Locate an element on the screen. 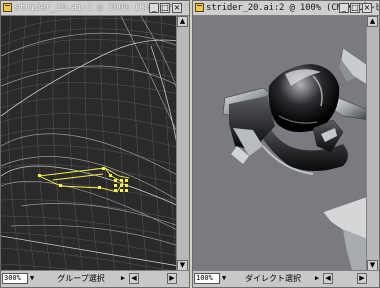  zoom-field: 300% is located at coordinates (15, 278).